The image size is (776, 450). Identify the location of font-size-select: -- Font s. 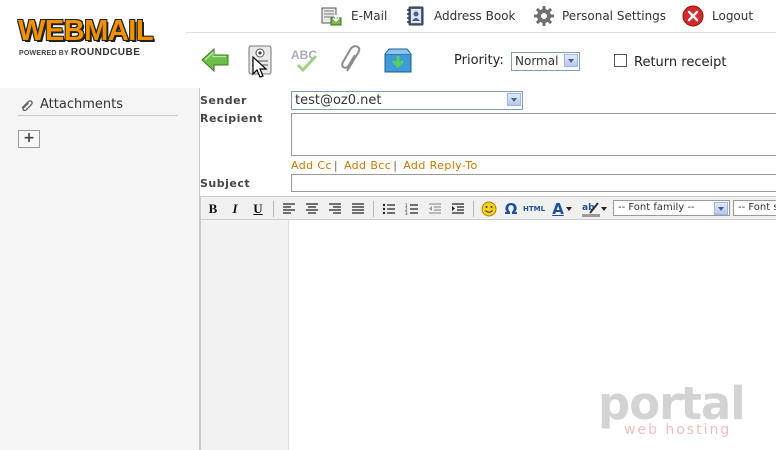
(754, 208).